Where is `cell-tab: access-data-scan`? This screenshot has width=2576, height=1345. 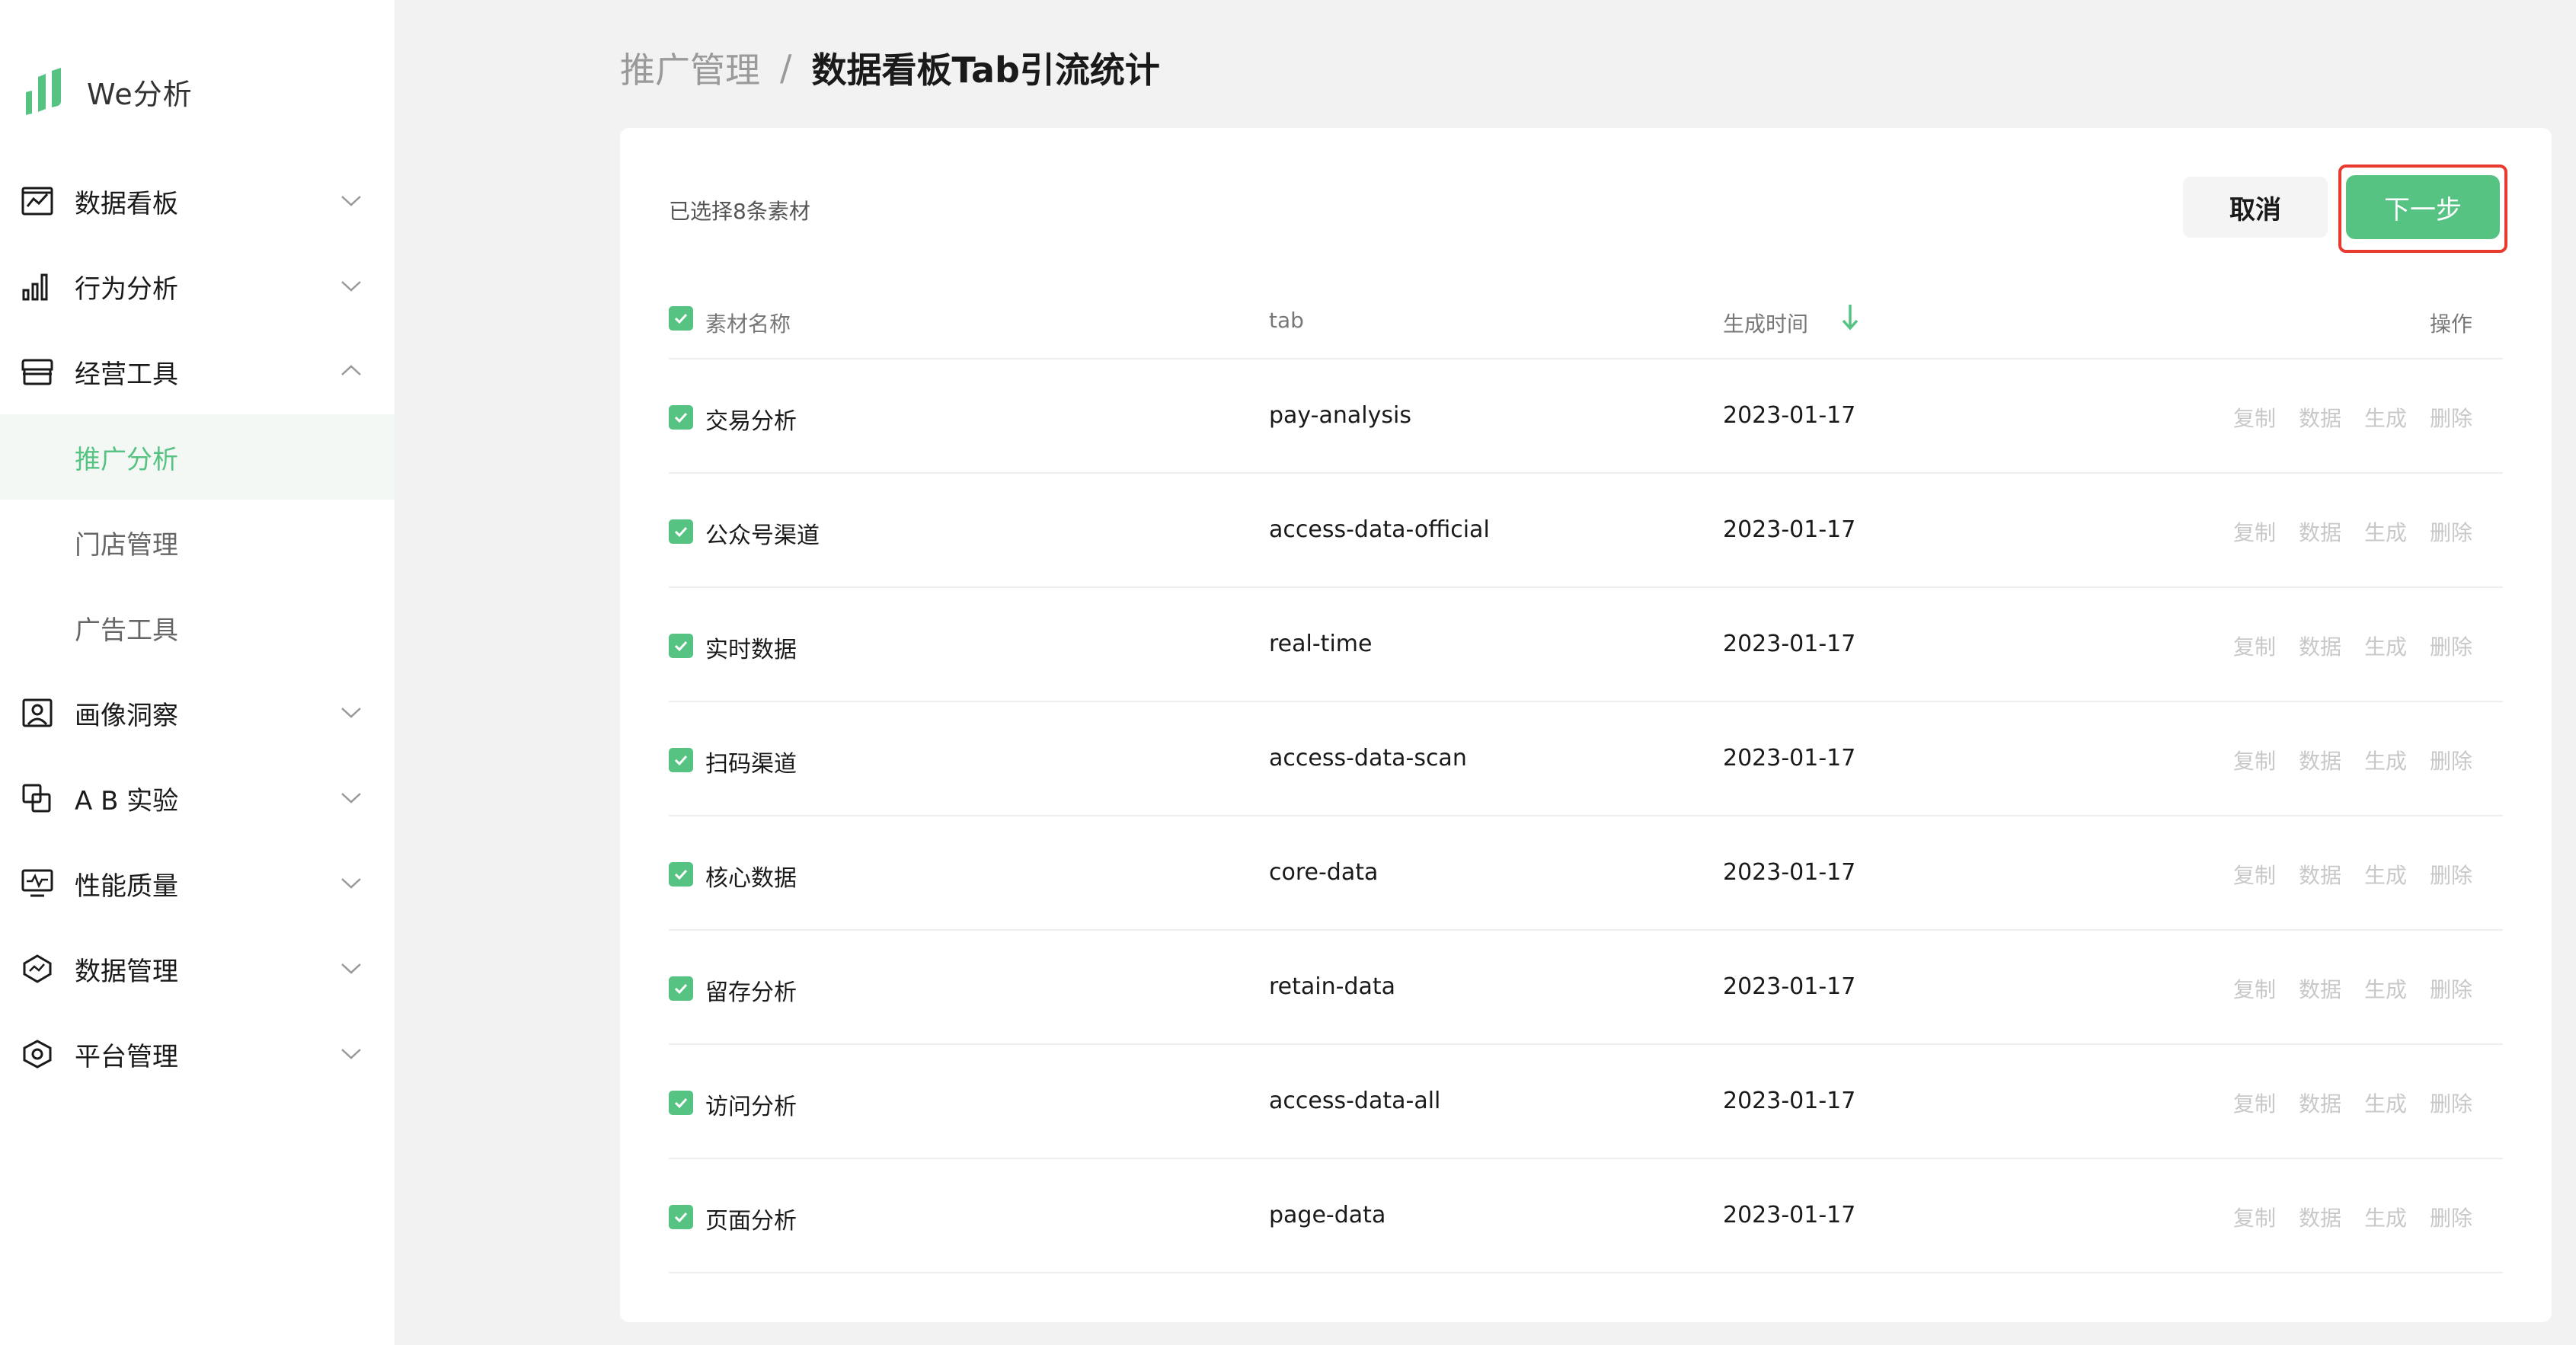 cell-tab: access-data-scan is located at coordinates (1368, 758).